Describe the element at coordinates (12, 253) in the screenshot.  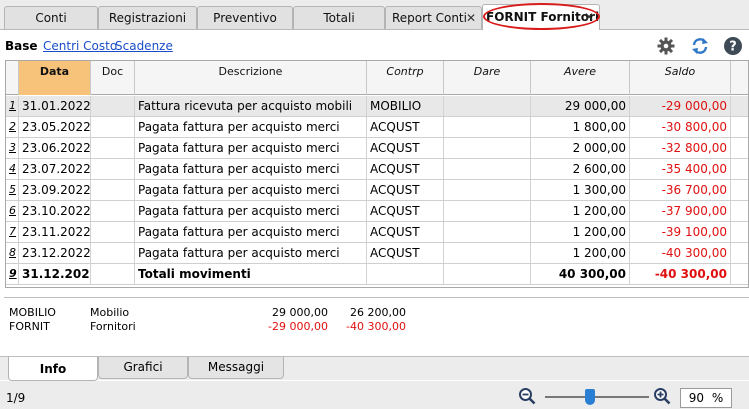
I see `row-number: 8` at that location.